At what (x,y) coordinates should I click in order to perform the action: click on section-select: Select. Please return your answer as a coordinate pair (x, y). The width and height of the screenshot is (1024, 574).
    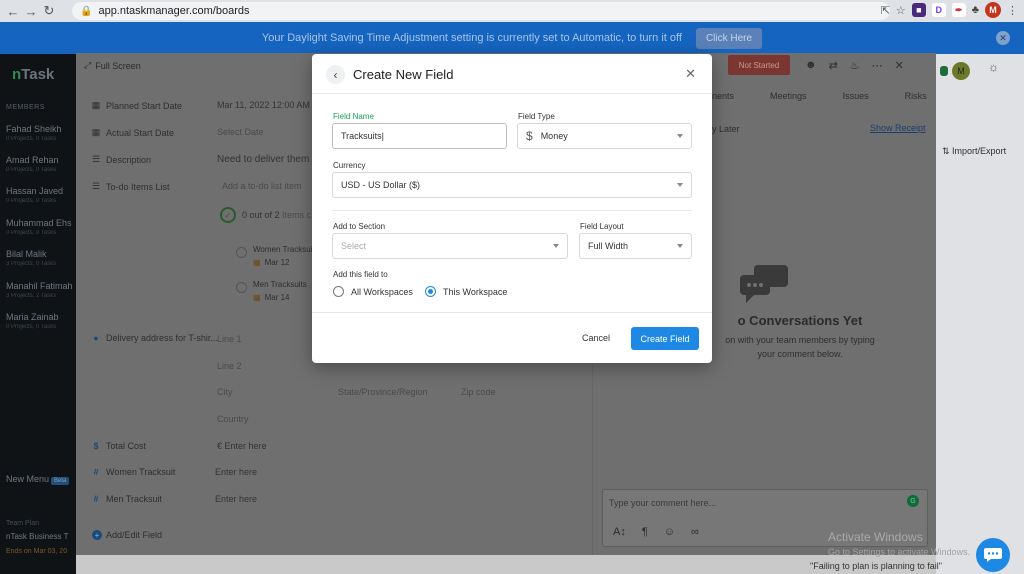
    Looking at the image, I should click on (450, 246).